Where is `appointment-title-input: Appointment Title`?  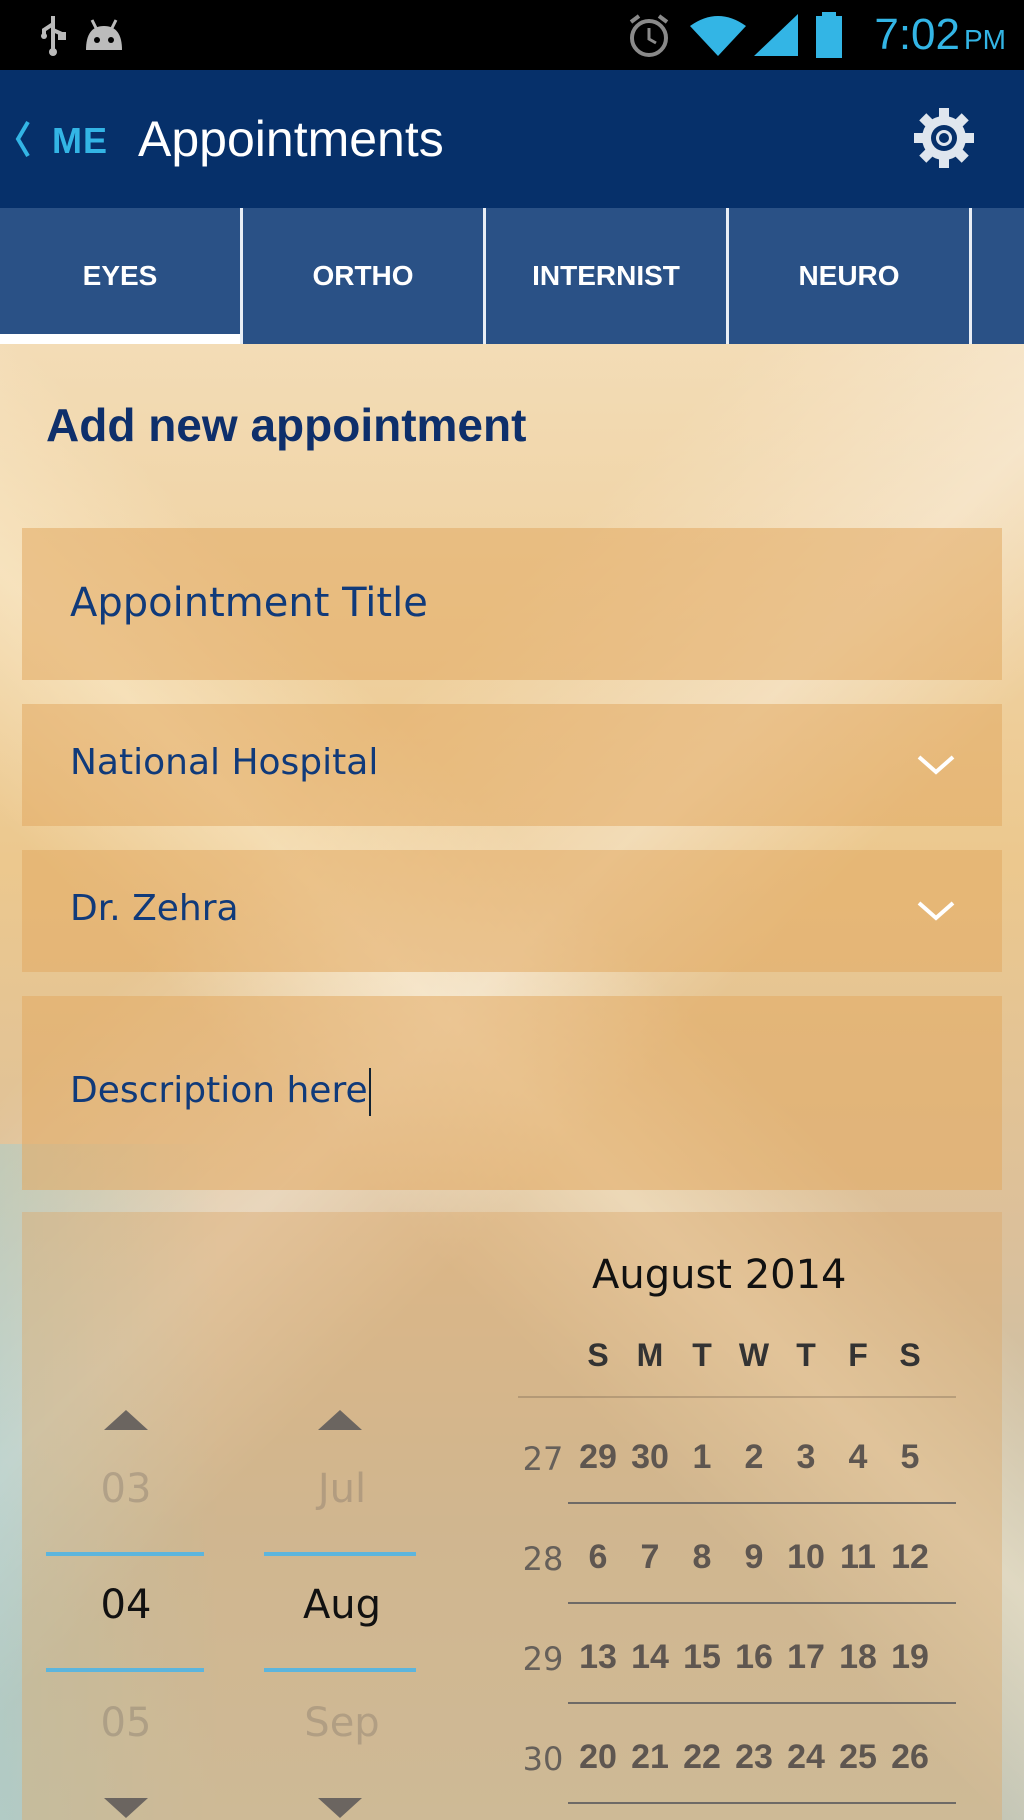 appointment-title-input: Appointment Title is located at coordinates (512, 604).